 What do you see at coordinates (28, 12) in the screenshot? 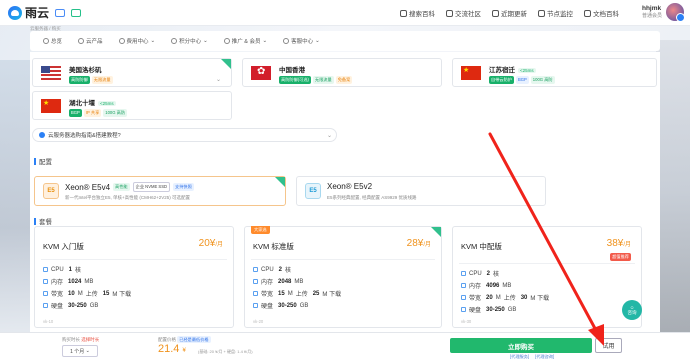
I see `logo: 雨云` at bounding box center [28, 12].